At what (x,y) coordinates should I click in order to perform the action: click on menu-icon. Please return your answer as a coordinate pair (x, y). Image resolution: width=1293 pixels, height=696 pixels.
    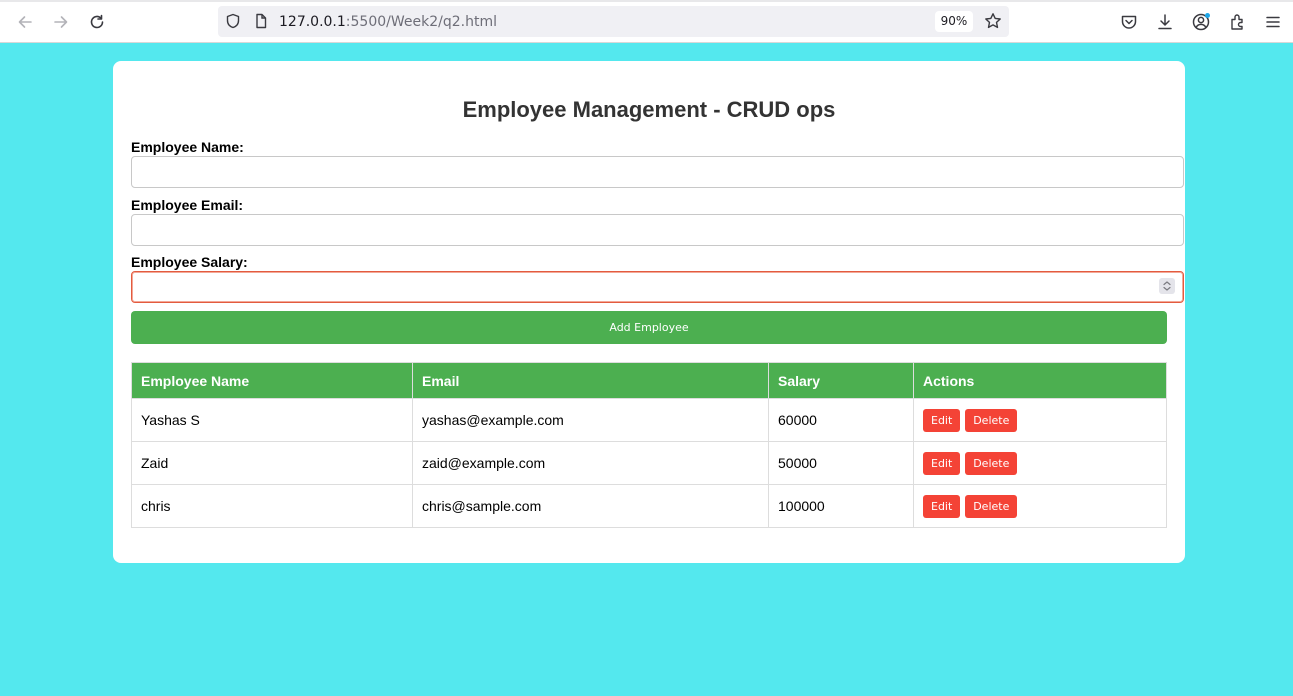
    Looking at the image, I should click on (1273, 22).